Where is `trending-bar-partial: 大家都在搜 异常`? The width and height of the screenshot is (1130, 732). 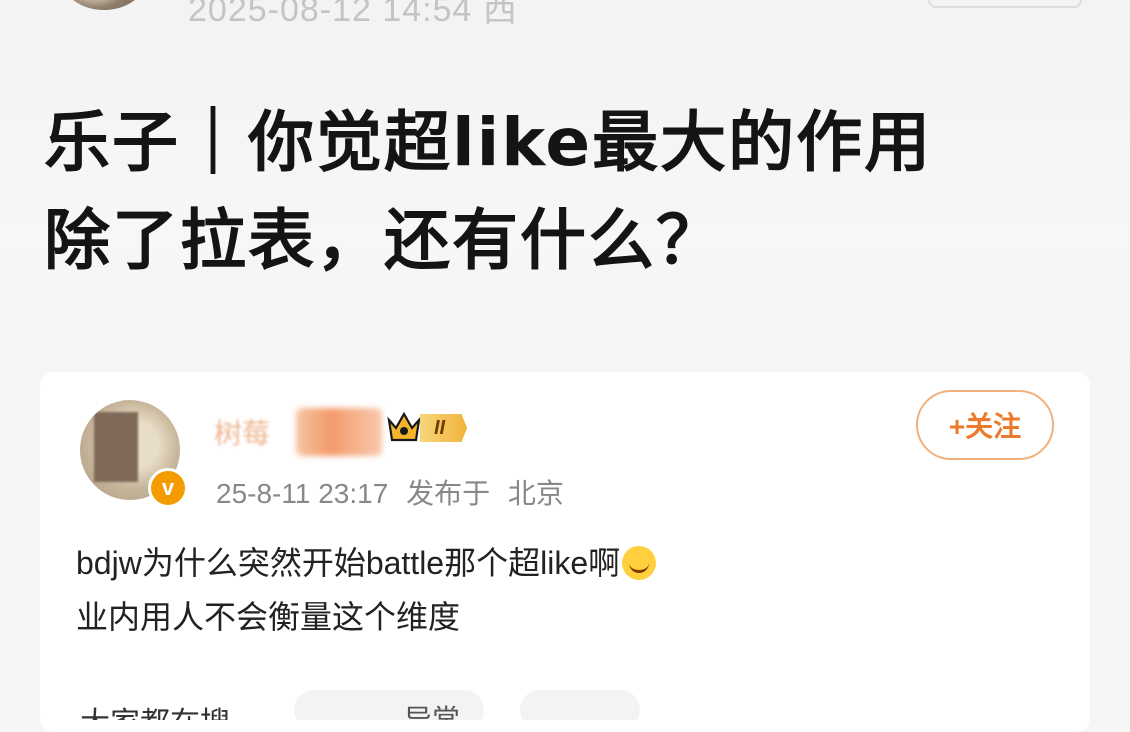 trending-bar-partial: 大家都在搜 异常 is located at coordinates (580, 705).